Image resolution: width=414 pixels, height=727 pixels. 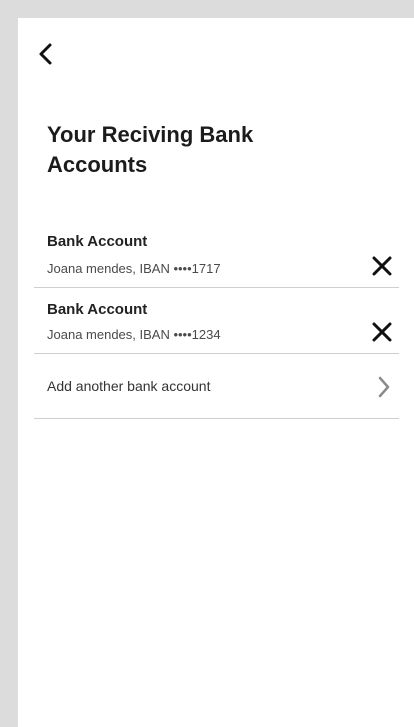 I want to click on account-detail: Joana mendes, IBAN ••••1717, so click(x=134, y=268).